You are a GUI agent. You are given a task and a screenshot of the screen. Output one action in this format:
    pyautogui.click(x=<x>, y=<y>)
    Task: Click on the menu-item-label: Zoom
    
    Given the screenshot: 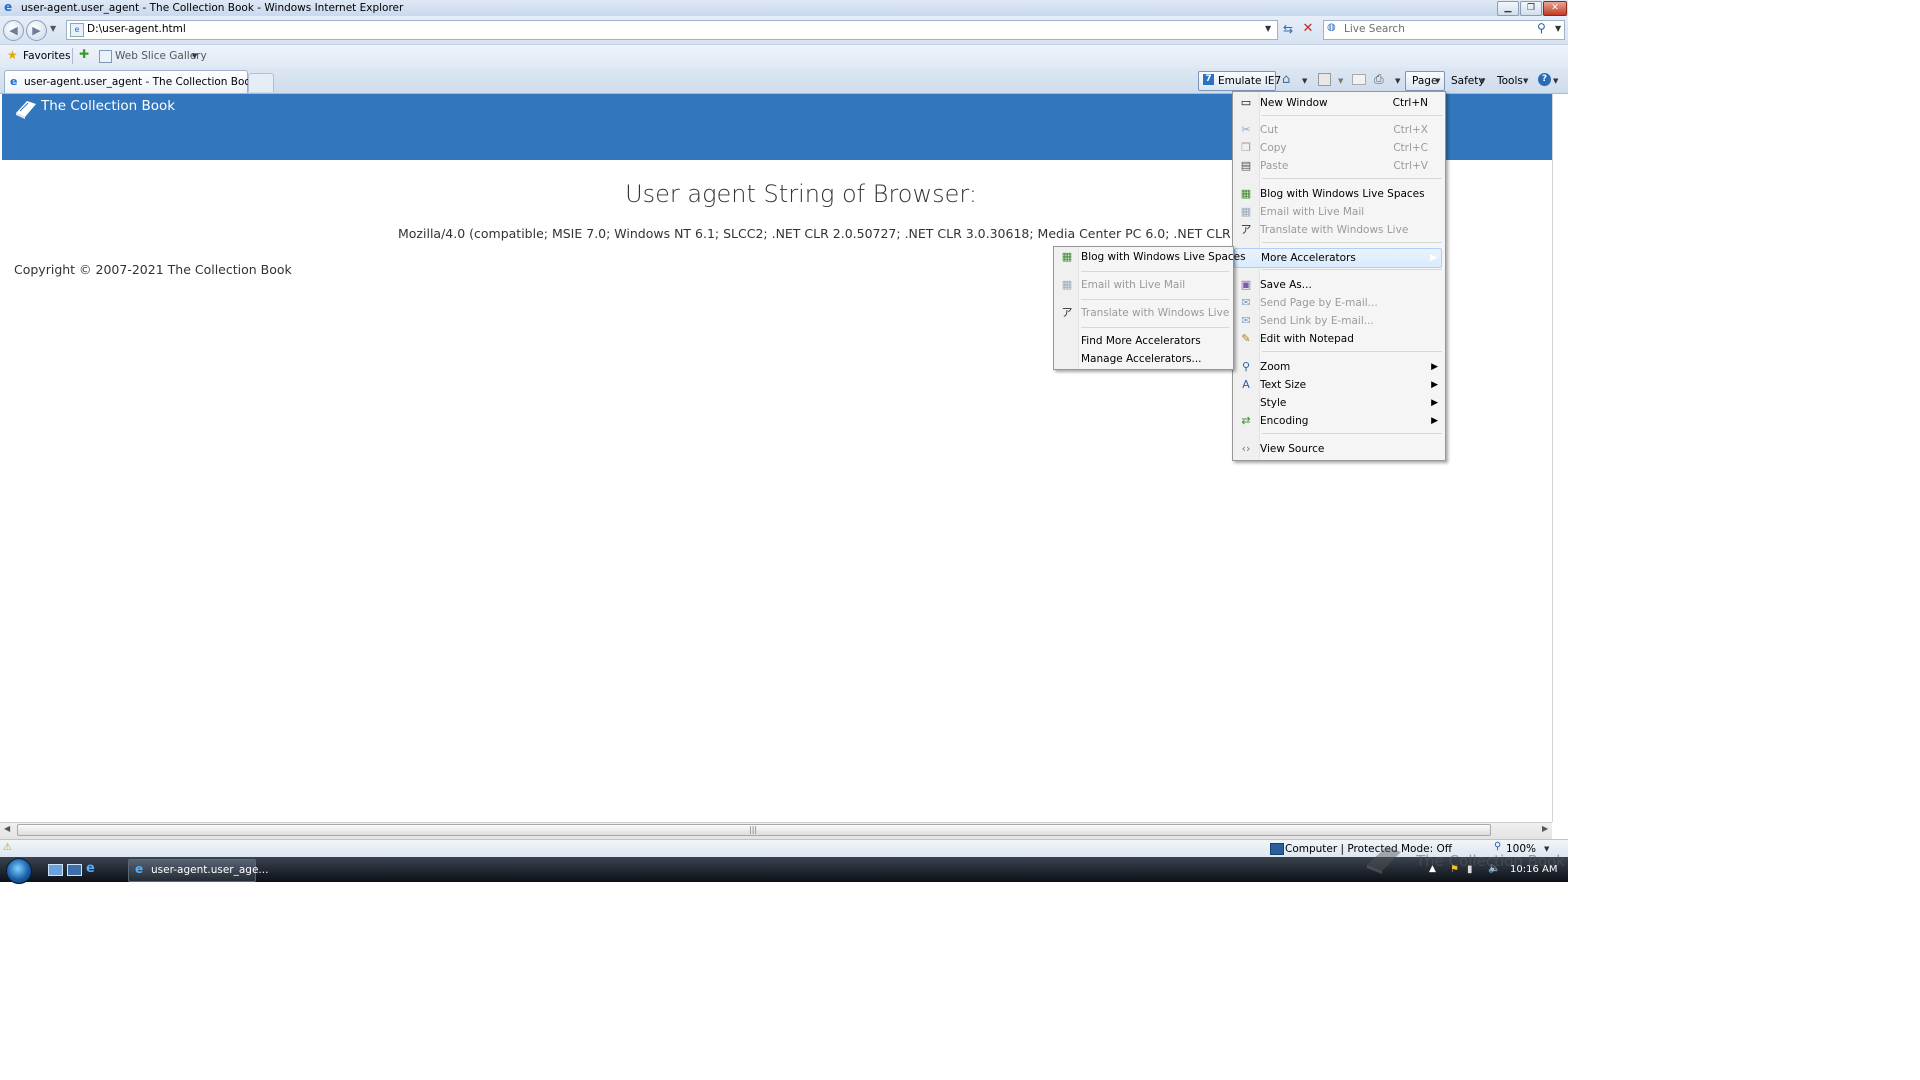 What is the action you would take?
    pyautogui.click(x=1275, y=367)
    